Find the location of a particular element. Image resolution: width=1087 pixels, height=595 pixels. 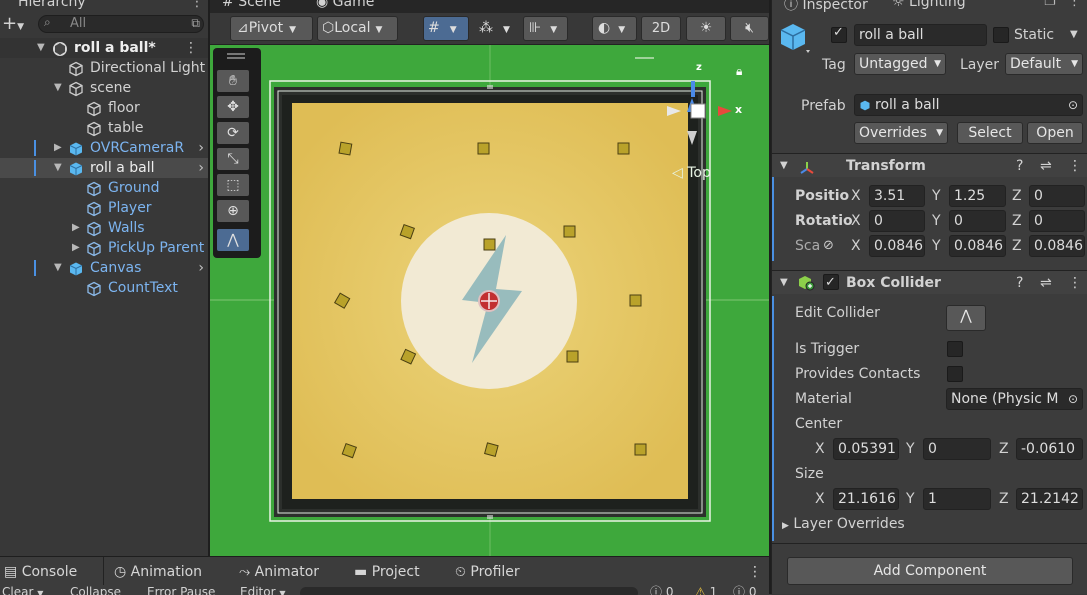

layer-dropdown: Default ▼ is located at coordinates (1044, 64).